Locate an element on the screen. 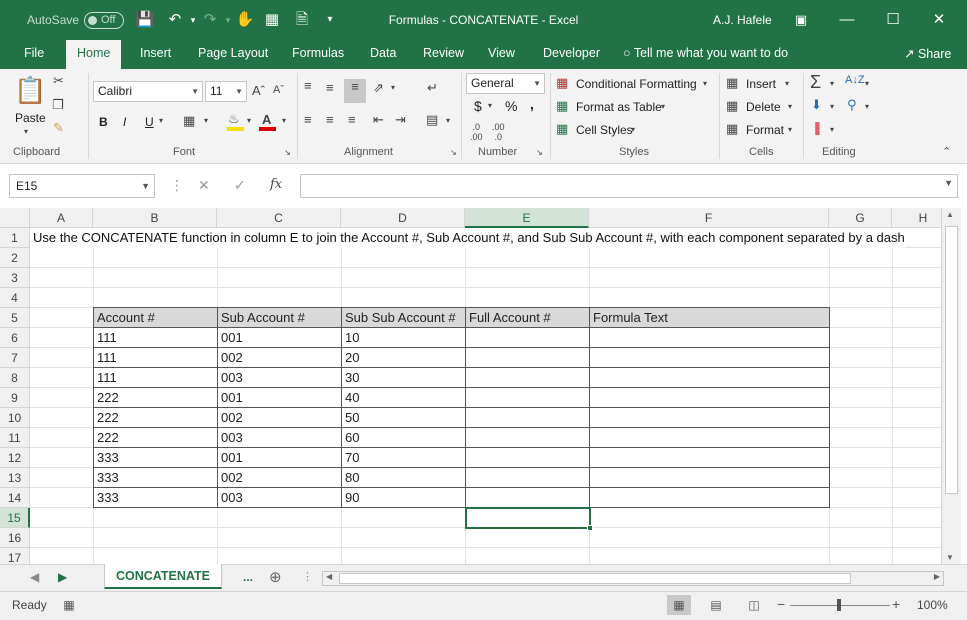 The width and height of the screenshot is (967, 620). fill-icon: ⬇ is located at coordinates (816, 105).